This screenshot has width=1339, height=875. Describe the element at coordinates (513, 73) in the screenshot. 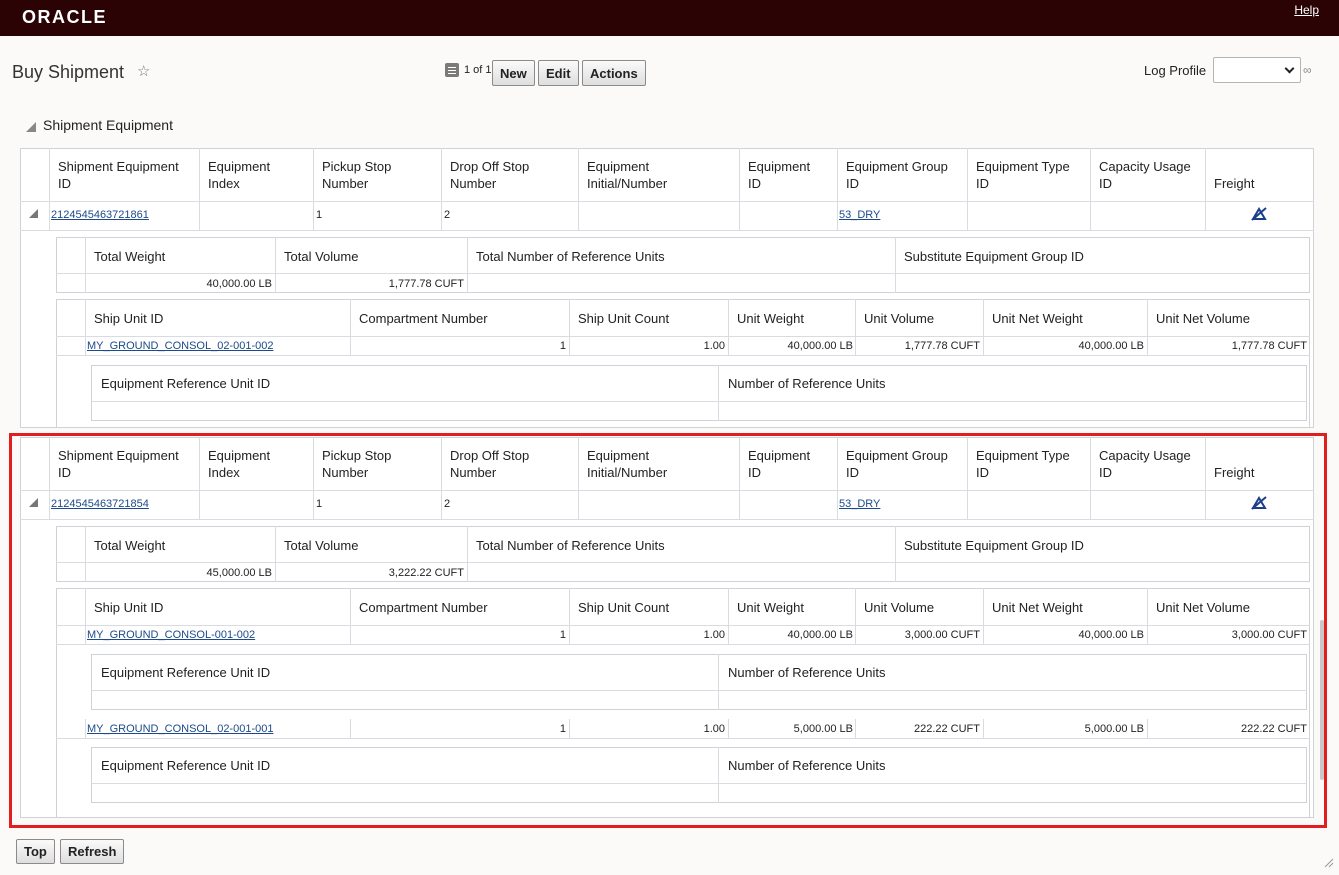

I see `new-button: New` at that location.